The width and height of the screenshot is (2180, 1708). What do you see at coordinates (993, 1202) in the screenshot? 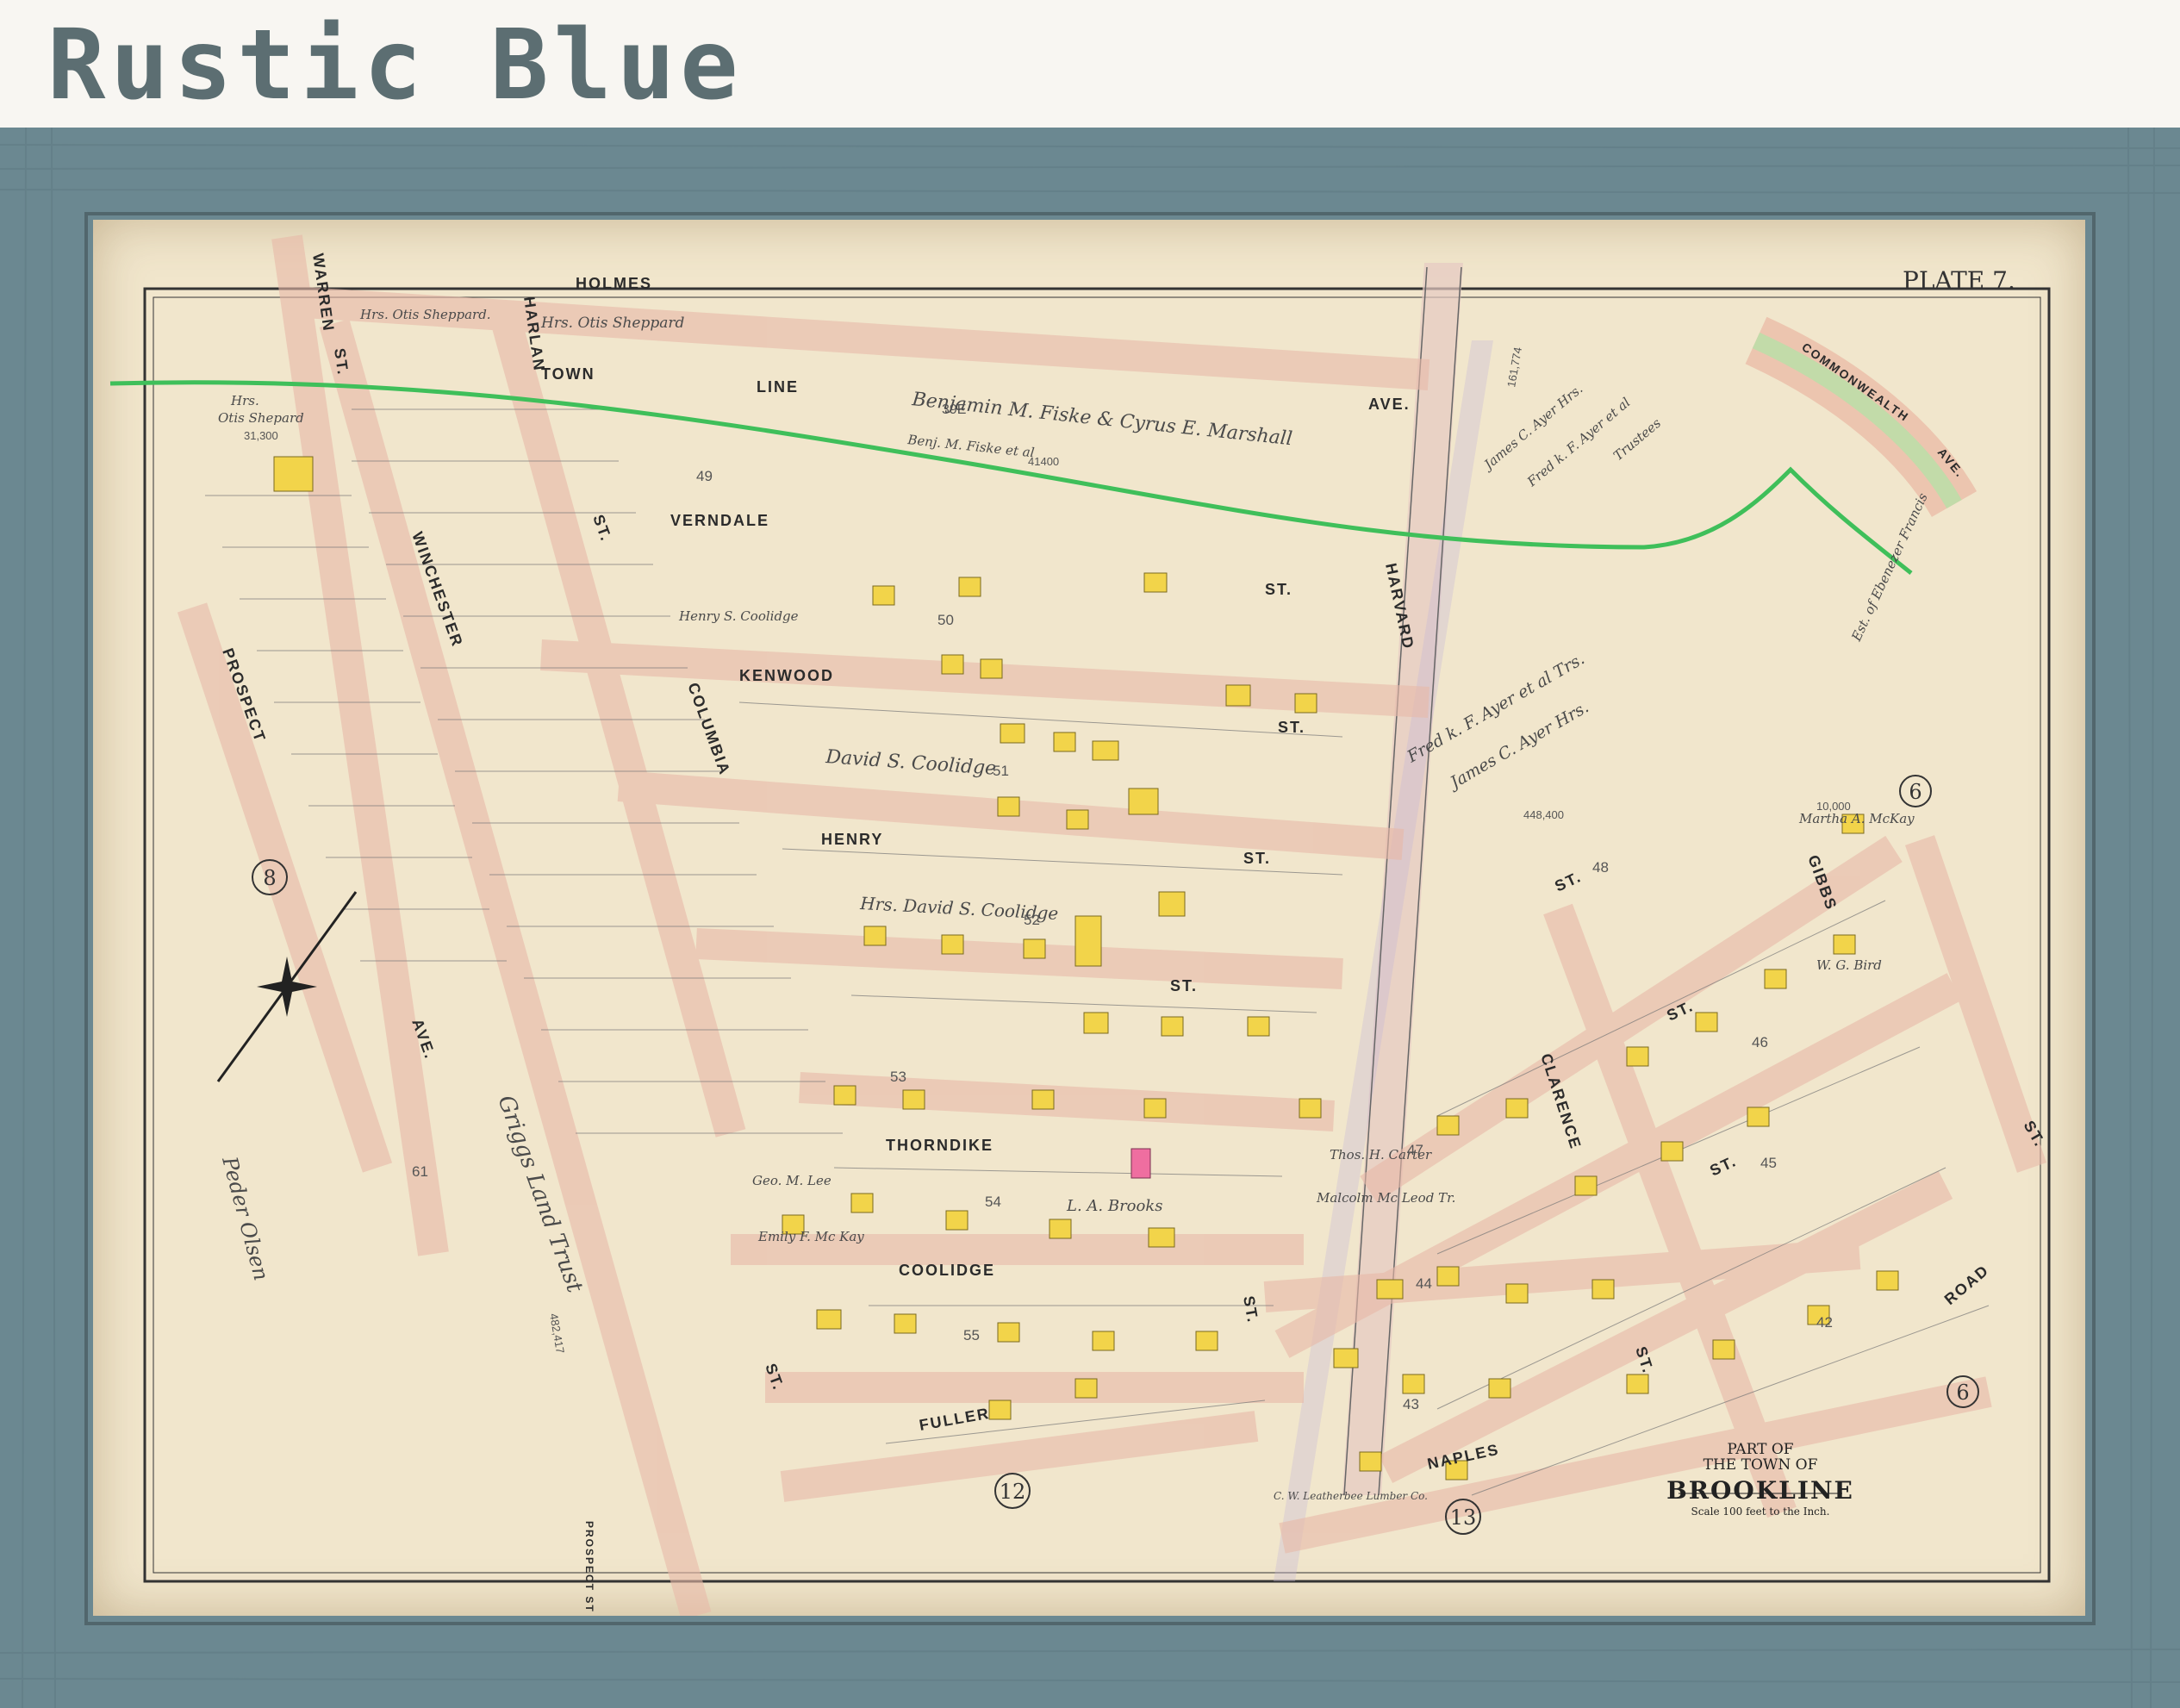
I see `block-54: 54` at bounding box center [993, 1202].